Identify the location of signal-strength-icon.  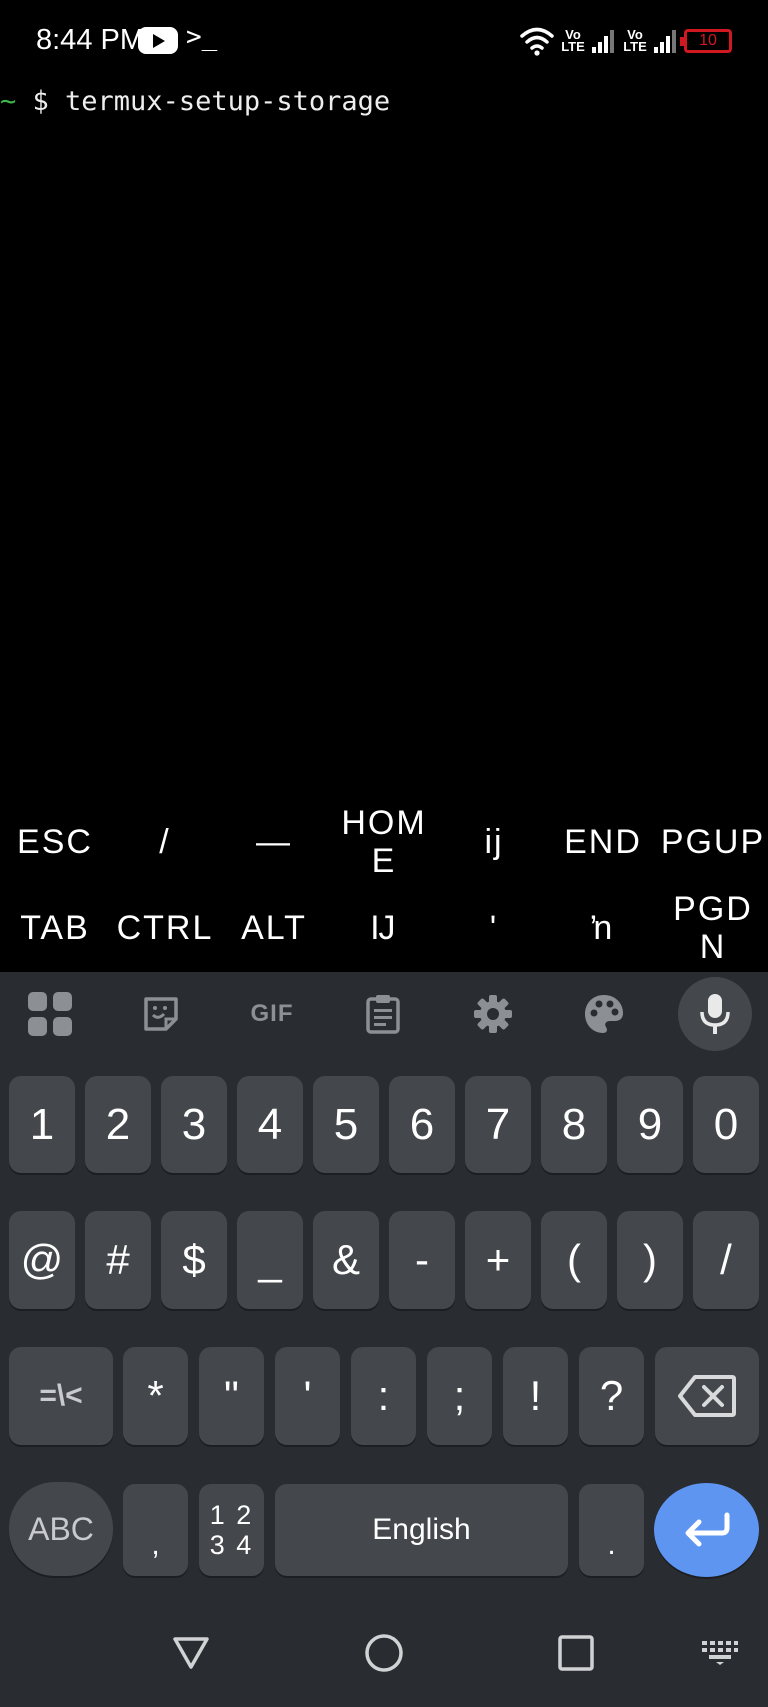
(603, 41).